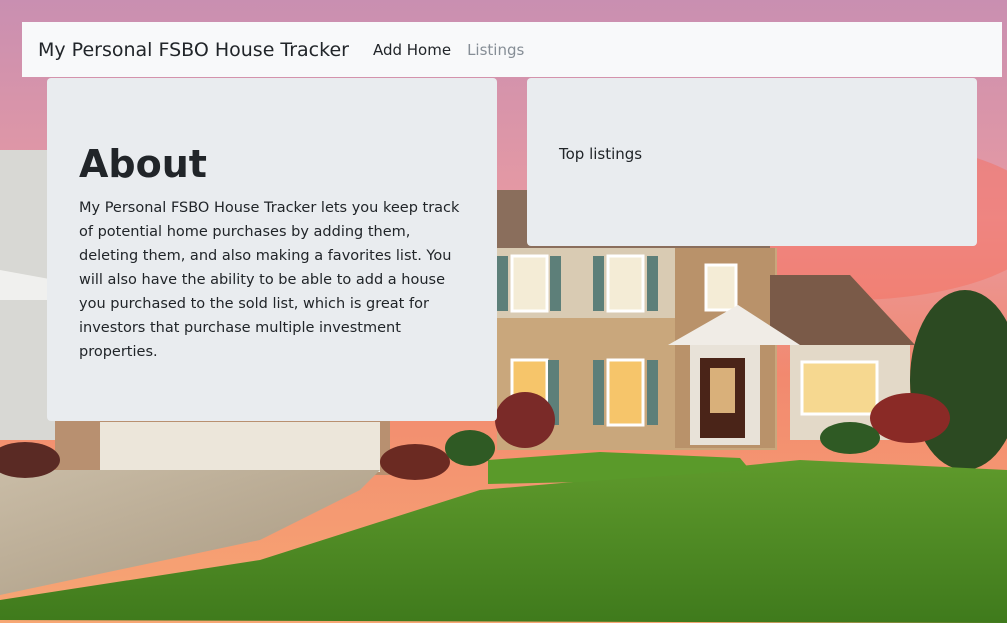 The height and width of the screenshot is (623, 1007). What do you see at coordinates (193, 50) in the screenshot?
I see `brand-link: My Personal FSBO House Tracker` at bounding box center [193, 50].